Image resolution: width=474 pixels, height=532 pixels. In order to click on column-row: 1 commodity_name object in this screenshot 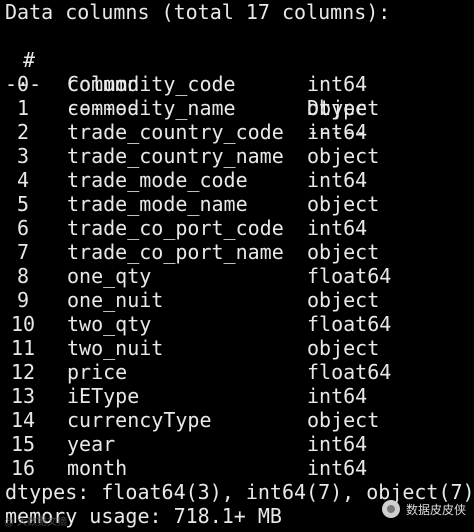, I will do `click(239, 108)`.